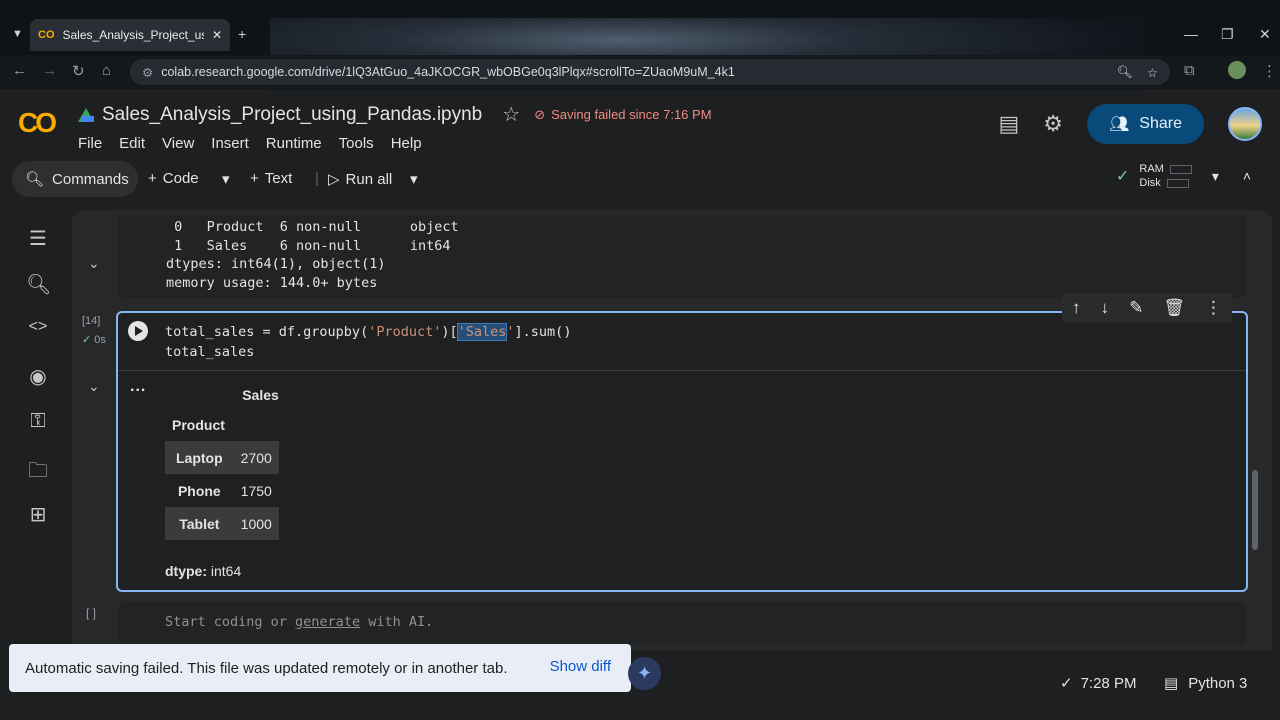 The image size is (1280, 720). What do you see at coordinates (1183, 176) in the screenshot?
I see `resources-indicator: ✓ RAM Disk ▾ ˄` at bounding box center [1183, 176].